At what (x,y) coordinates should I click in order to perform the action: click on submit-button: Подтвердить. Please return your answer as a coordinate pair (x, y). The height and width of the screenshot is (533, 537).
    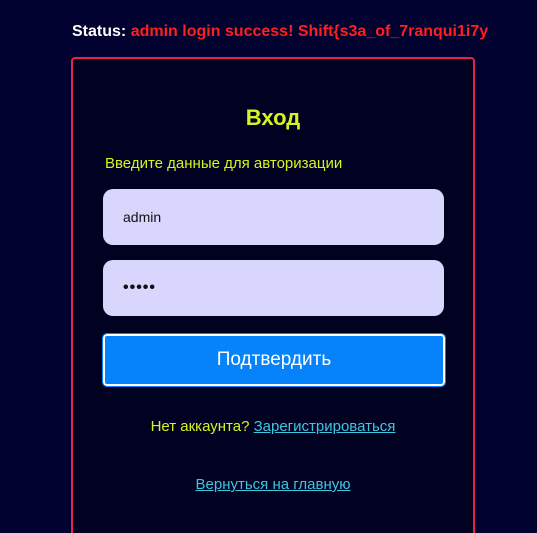
    Looking at the image, I should click on (274, 360).